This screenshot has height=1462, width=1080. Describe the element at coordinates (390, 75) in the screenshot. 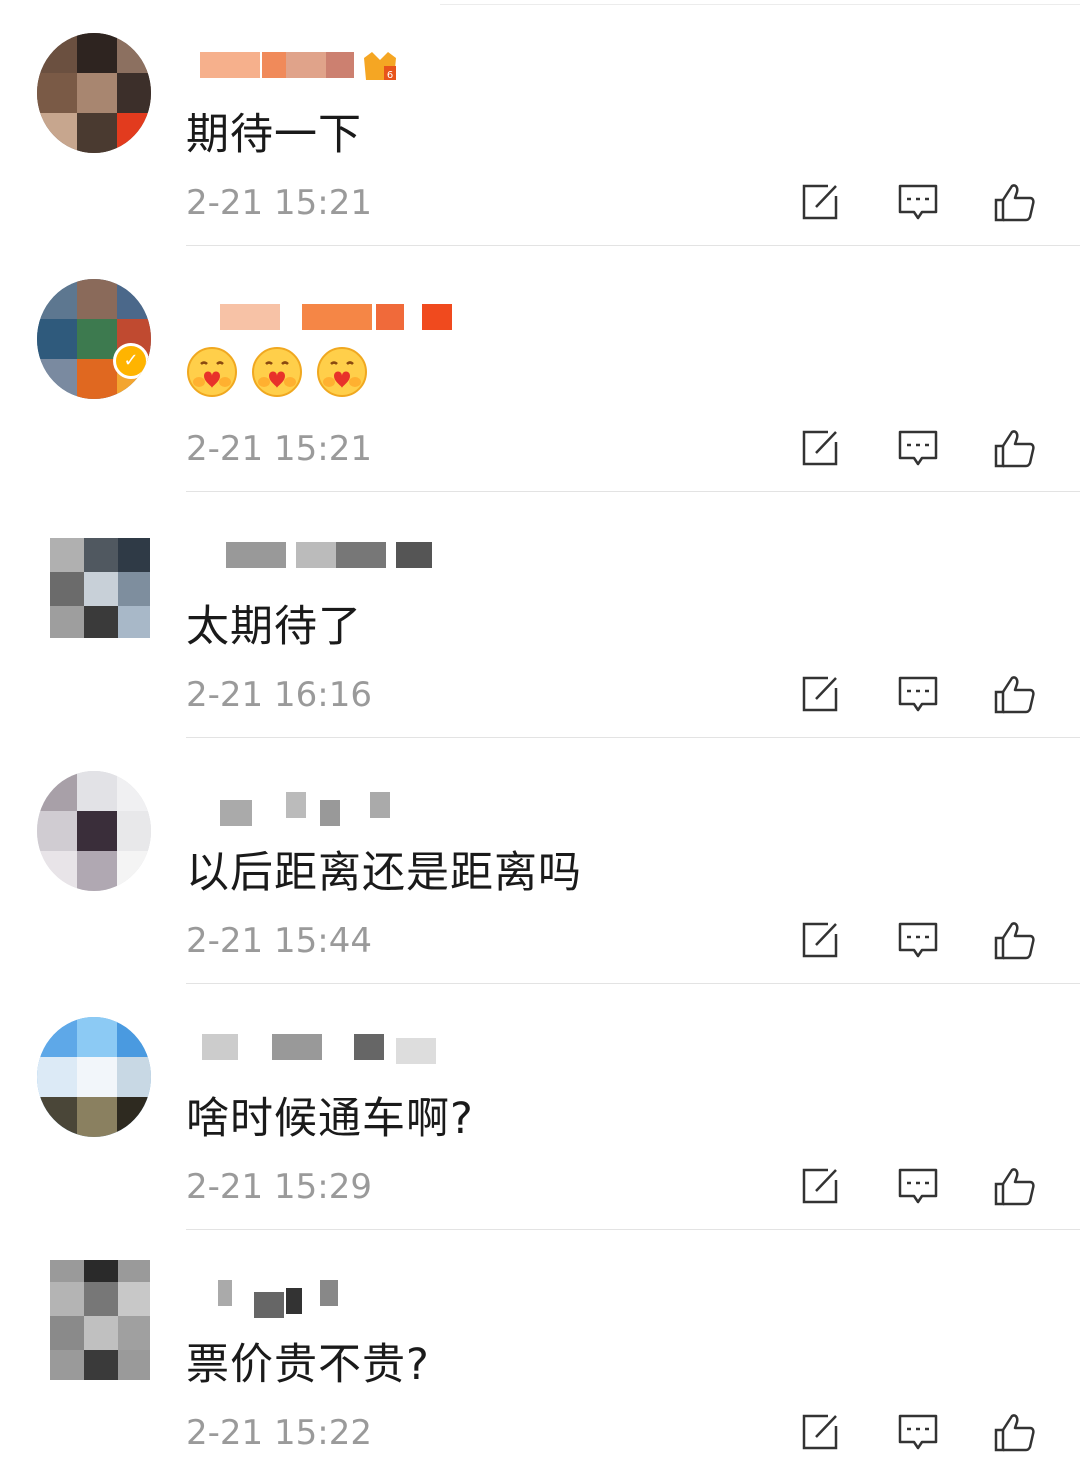

I see `svg-text: 6` at that location.